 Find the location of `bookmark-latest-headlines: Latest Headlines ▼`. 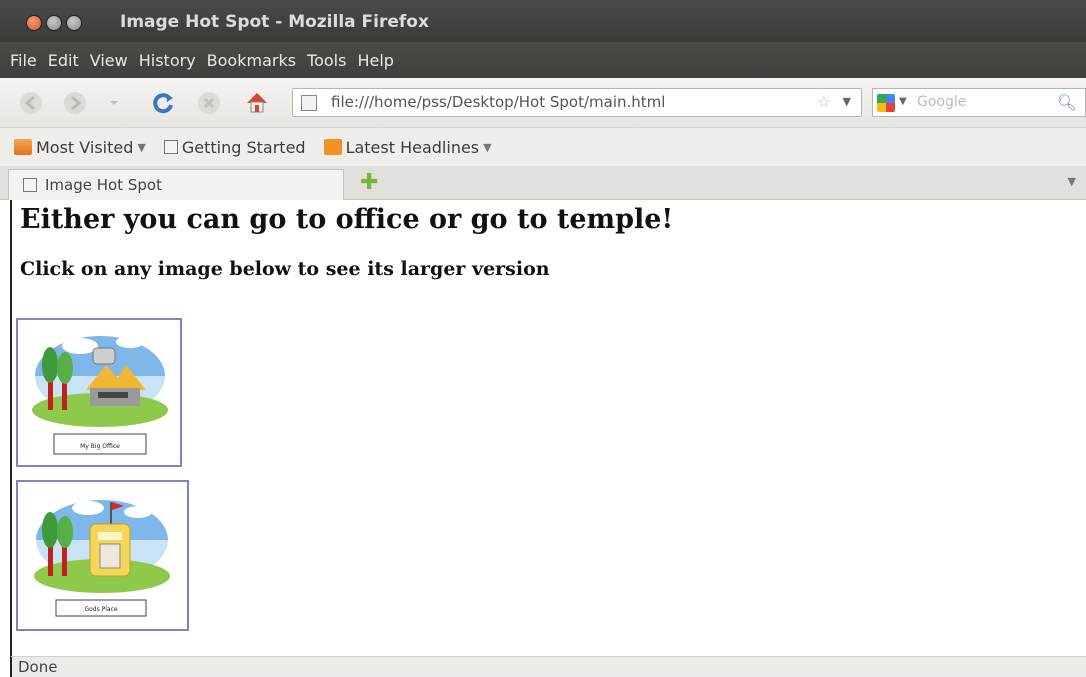

bookmark-latest-headlines: Latest Headlines ▼ is located at coordinates (407, 147).